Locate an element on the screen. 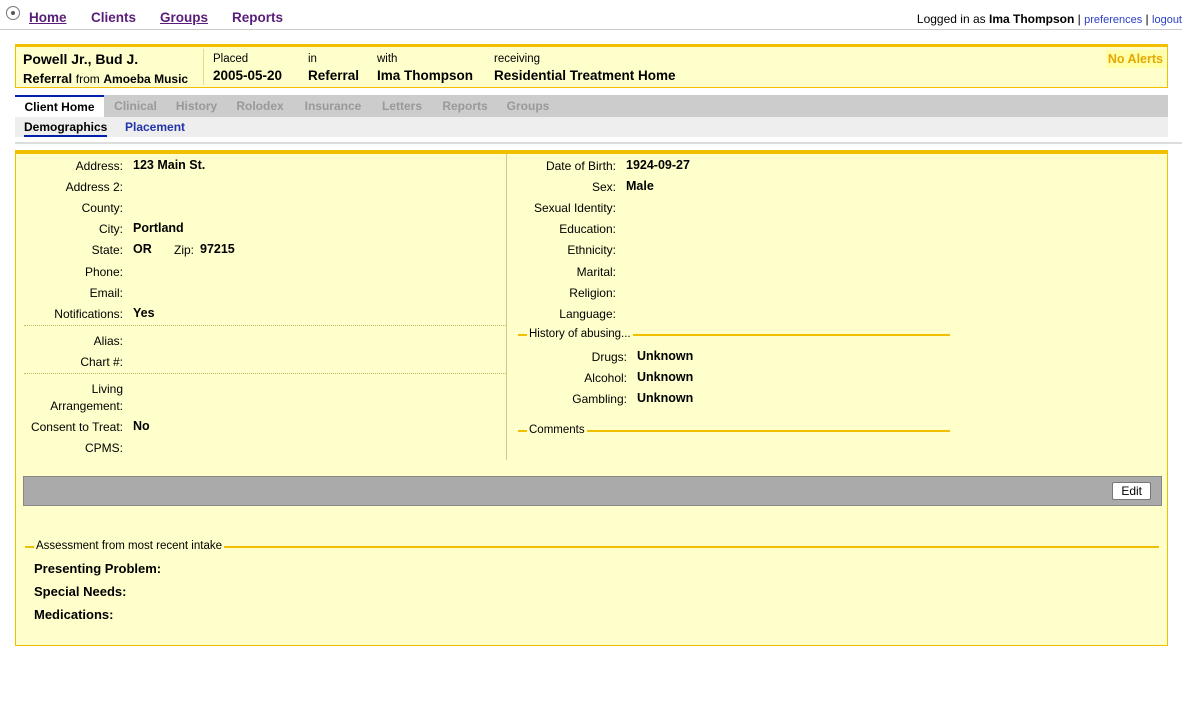 This screenshot has width=1182, height=720. edit-bar: Edit is located at coordinates (592, 491).